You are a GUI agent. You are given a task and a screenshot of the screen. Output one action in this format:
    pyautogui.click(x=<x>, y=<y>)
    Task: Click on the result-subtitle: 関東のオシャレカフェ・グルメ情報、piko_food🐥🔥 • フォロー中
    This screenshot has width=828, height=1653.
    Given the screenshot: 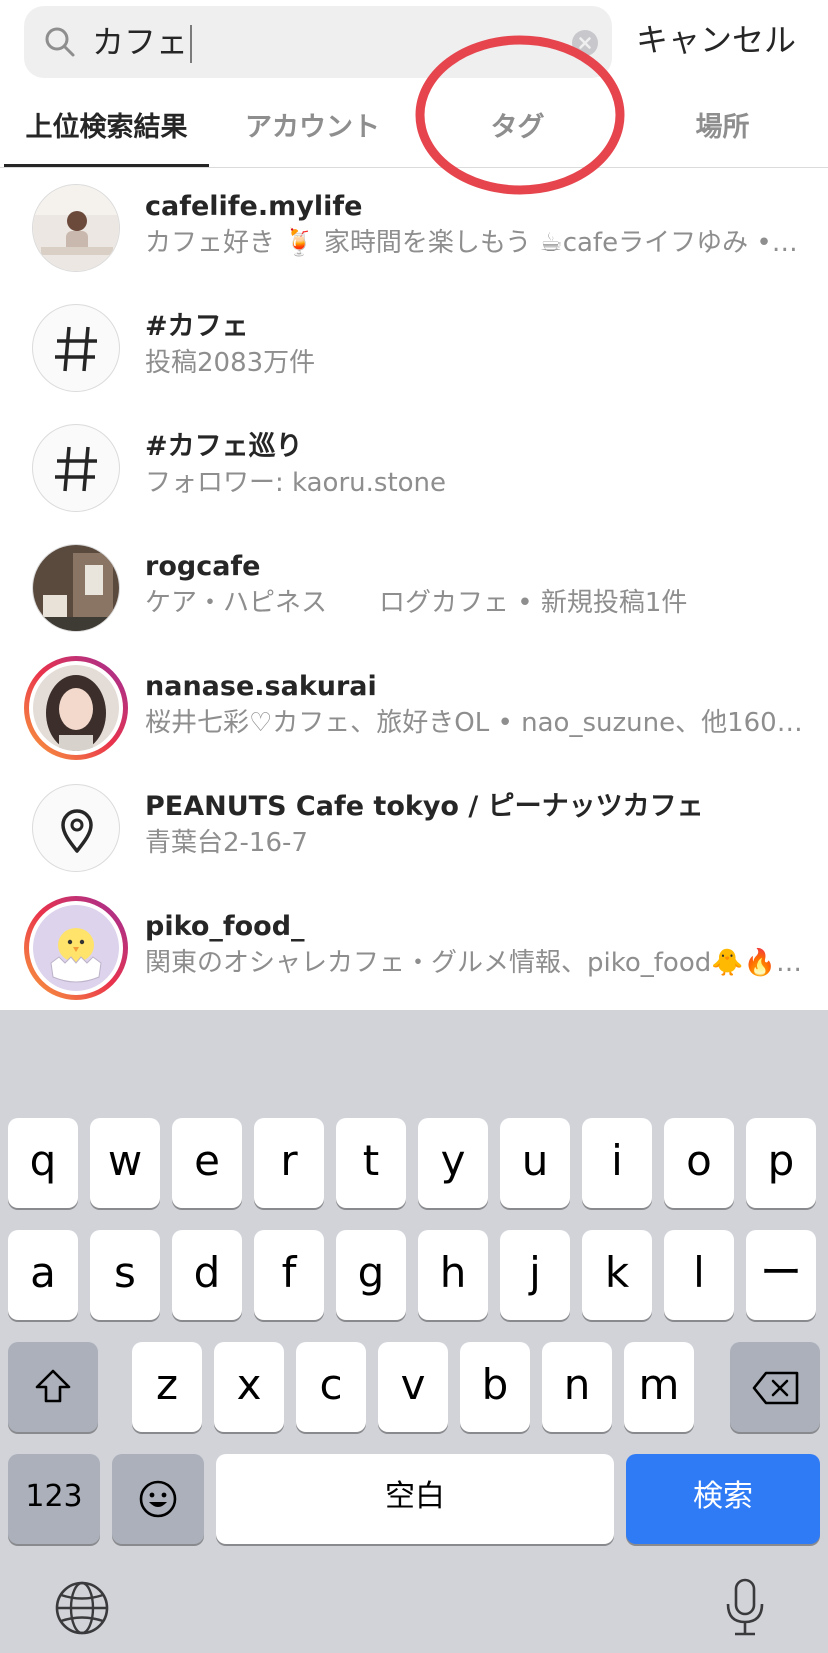 What is the action you would take?
    pyautogui.click(x=475, y=963)
    